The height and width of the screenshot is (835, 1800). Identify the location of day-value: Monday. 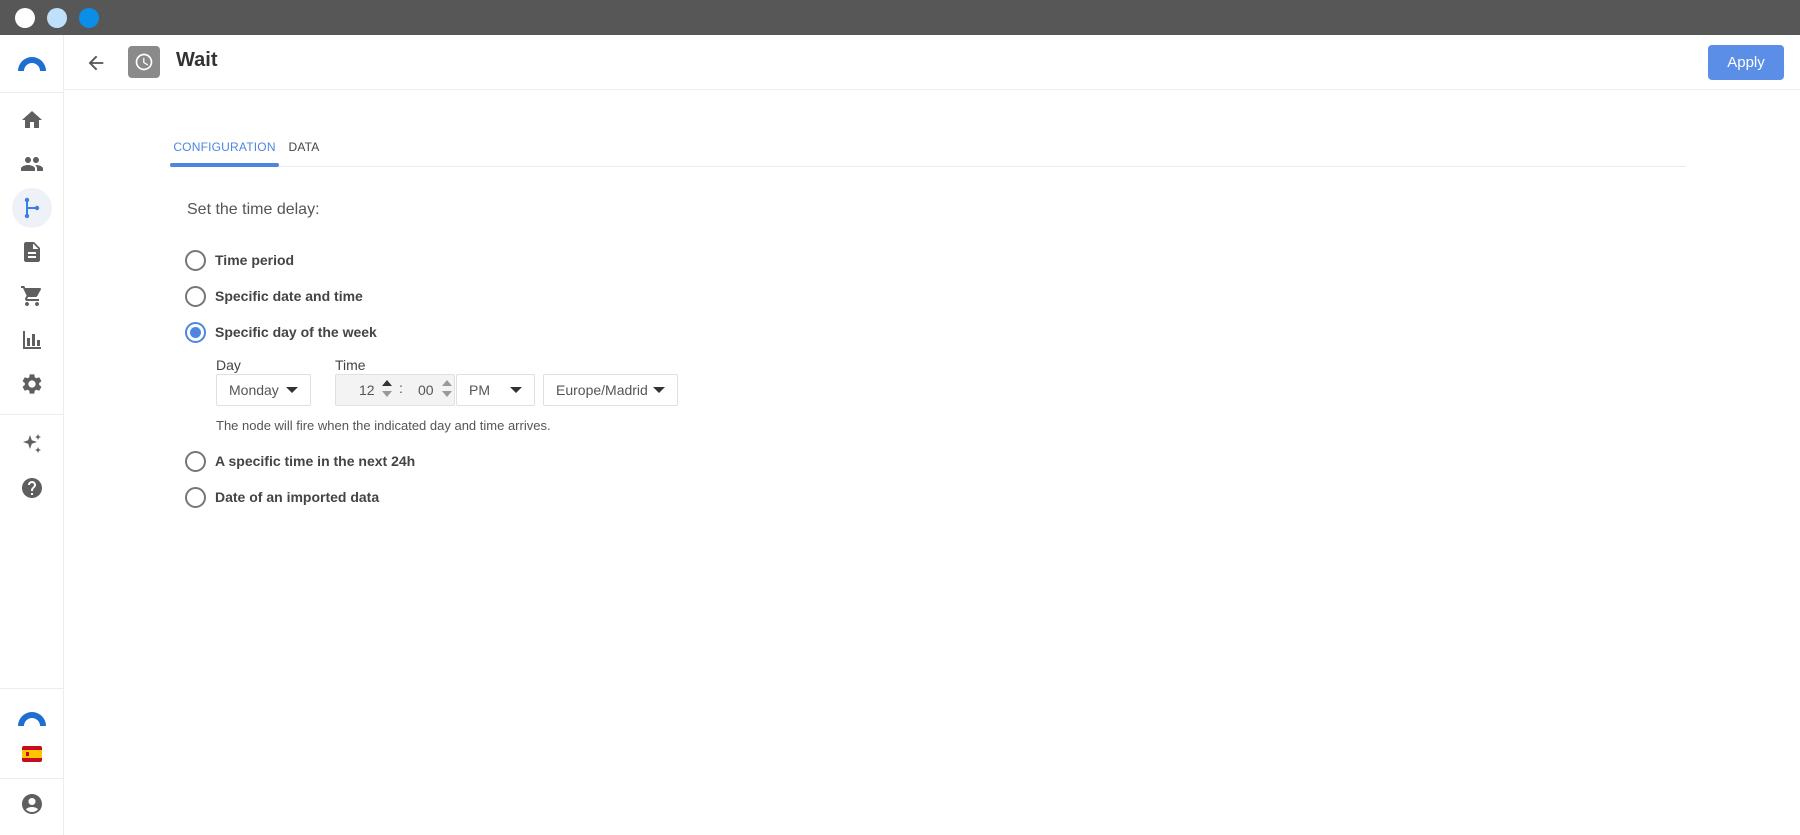
(254, 390).